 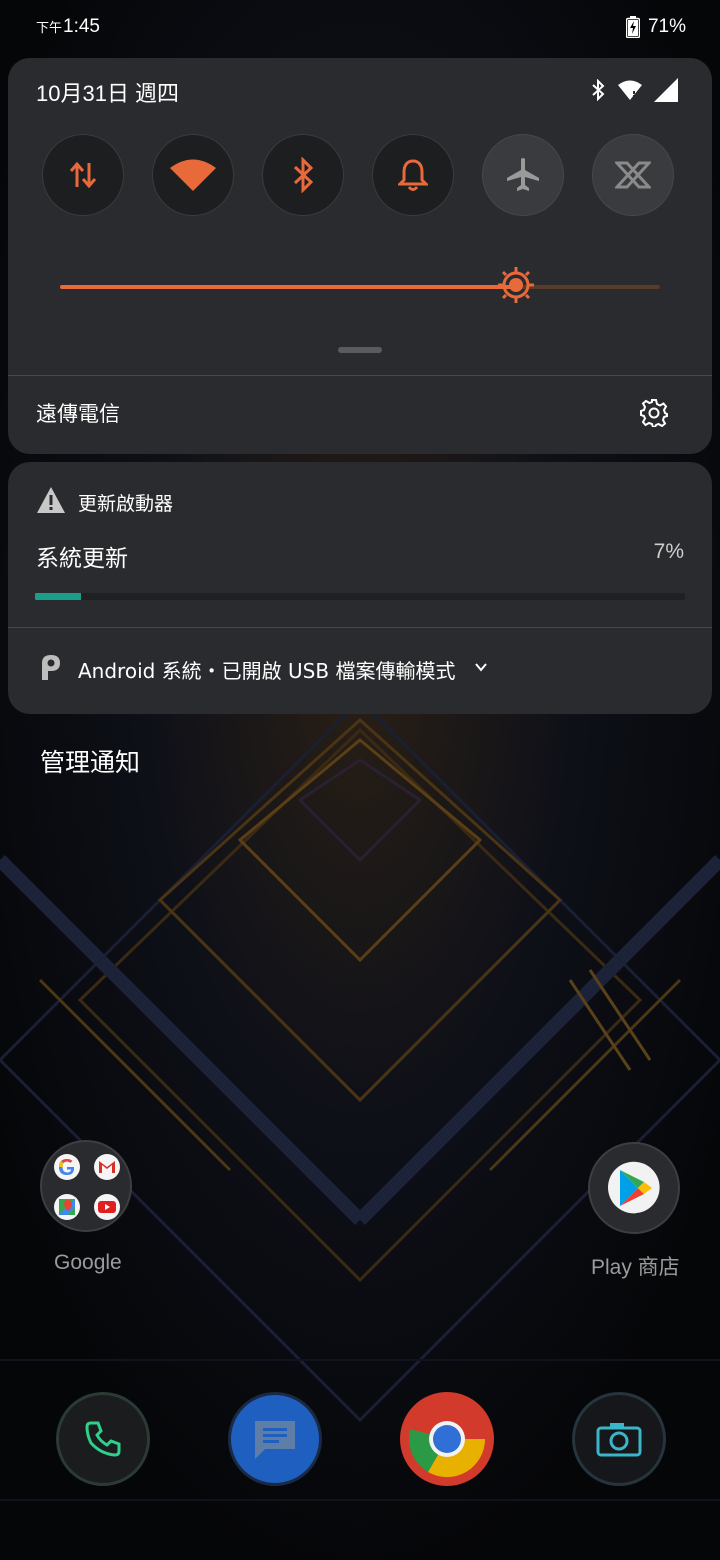 I want to click on update-progress-bar, so click(x=360, y=596).